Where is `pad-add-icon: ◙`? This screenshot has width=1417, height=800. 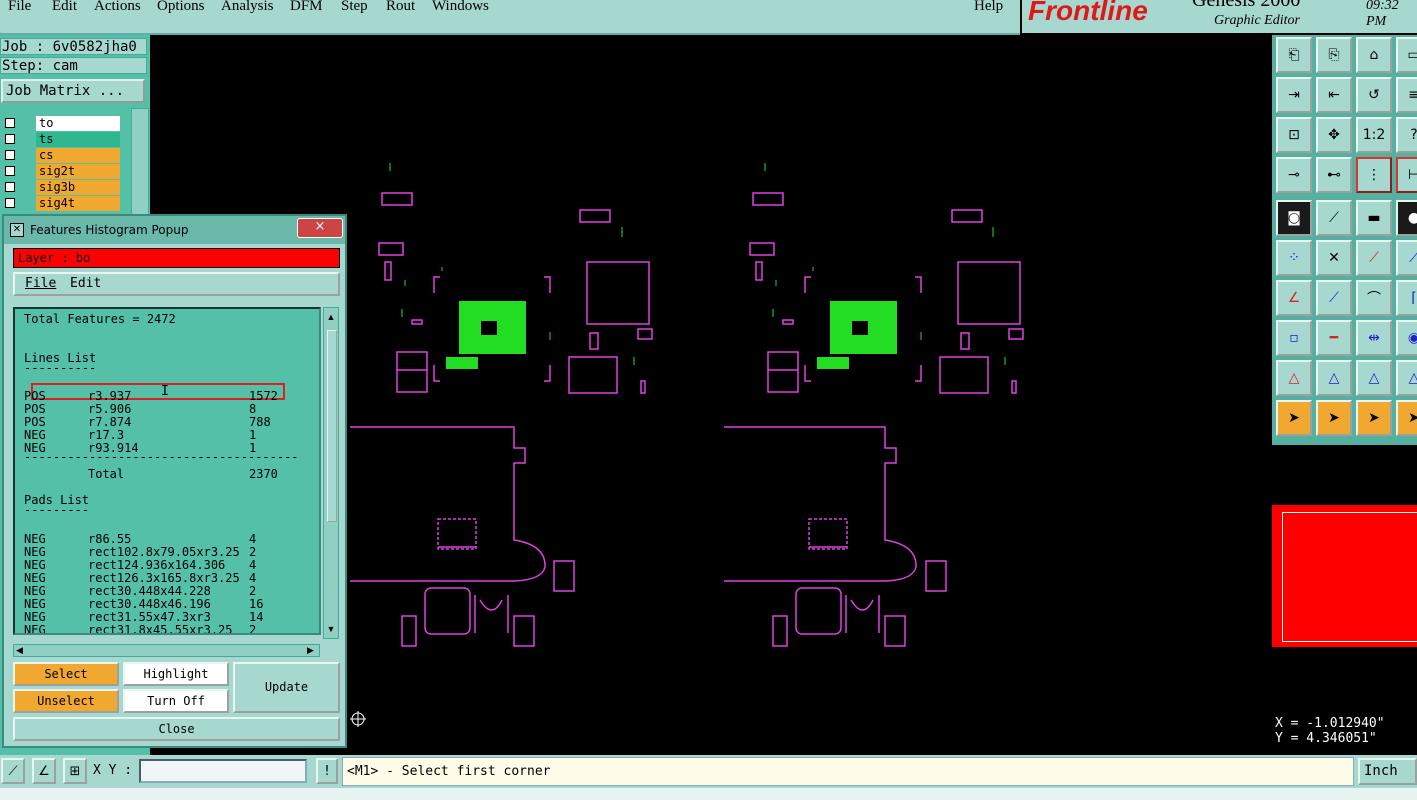
pad-add-icon: ◙ is located at coordinates (1294, 218).